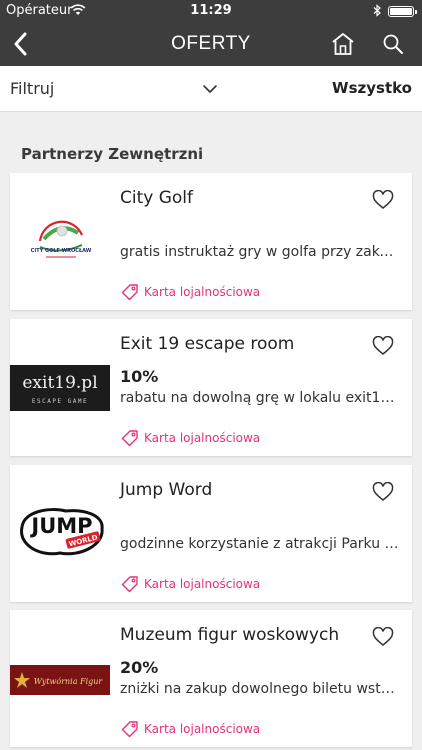 The height and width of the screenshot is (750, 422). I want to click on navigation-bar: OFERTY, so click(211, 44).